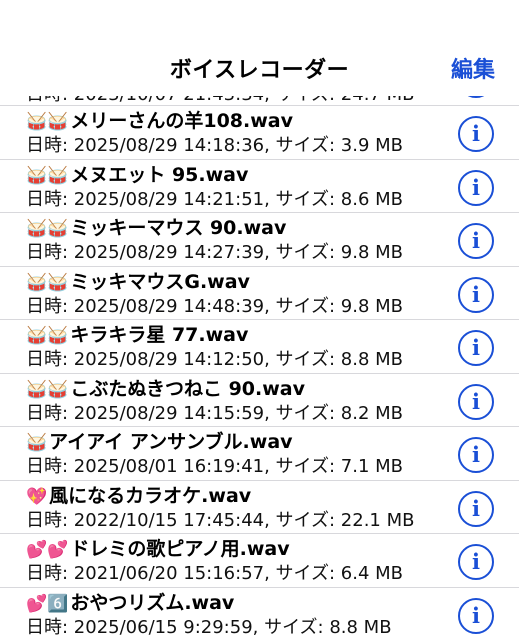  Describe the element at coordinates (37, 443) in the screenshot. I see `recording-emoji-icon: 🥁` at that location.